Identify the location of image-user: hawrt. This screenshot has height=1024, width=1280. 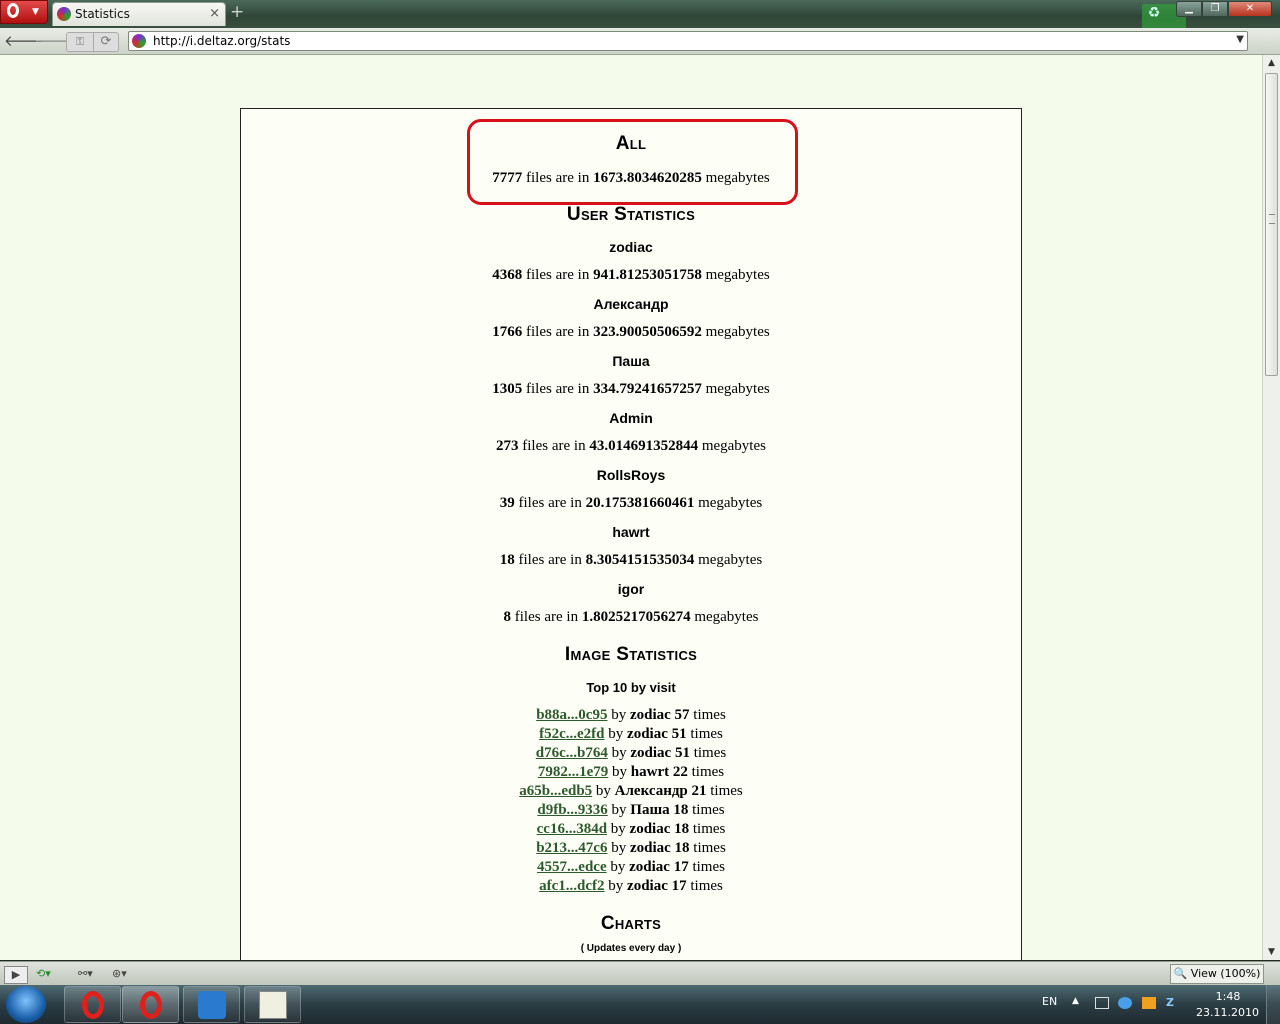
(650, 772).